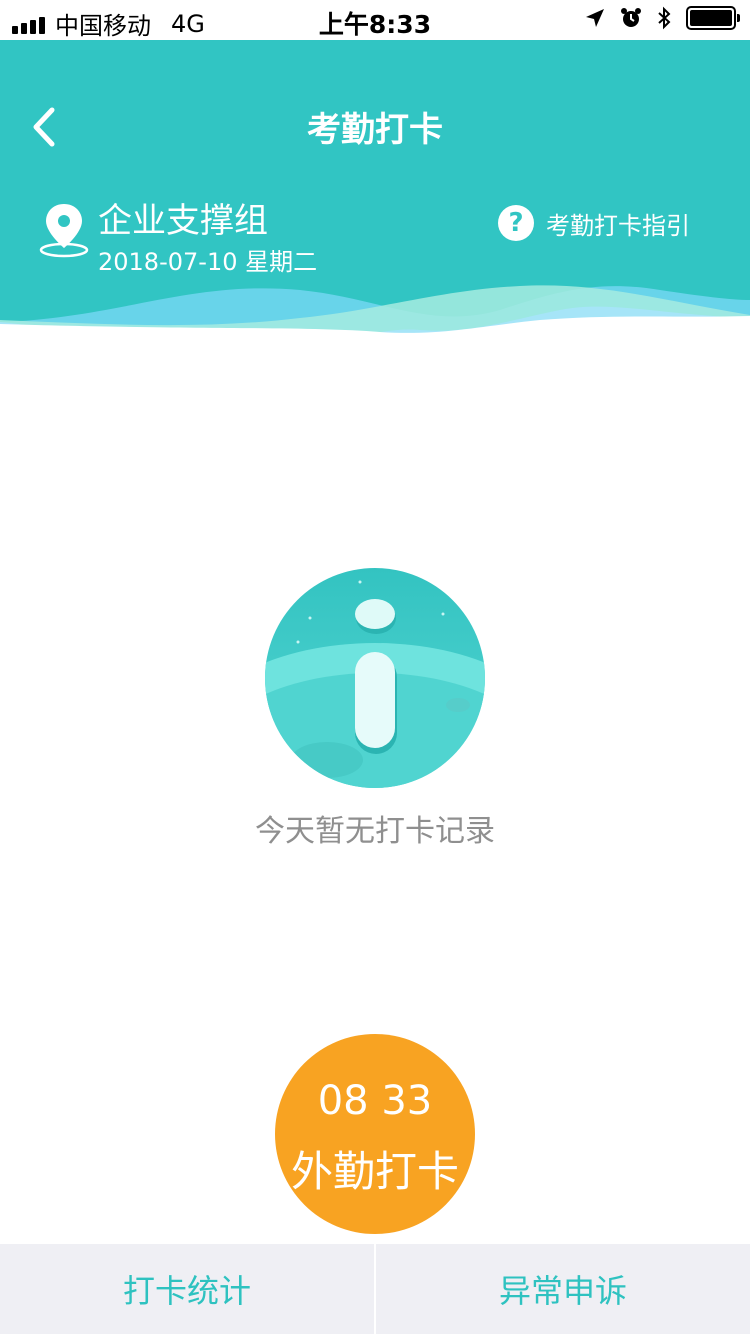 This screenshot has height=1334, width=750. What do you see at coordinates (375, 678) in the screenshot?
I see `empty-record-illustration` at bounding box center [375, 678].